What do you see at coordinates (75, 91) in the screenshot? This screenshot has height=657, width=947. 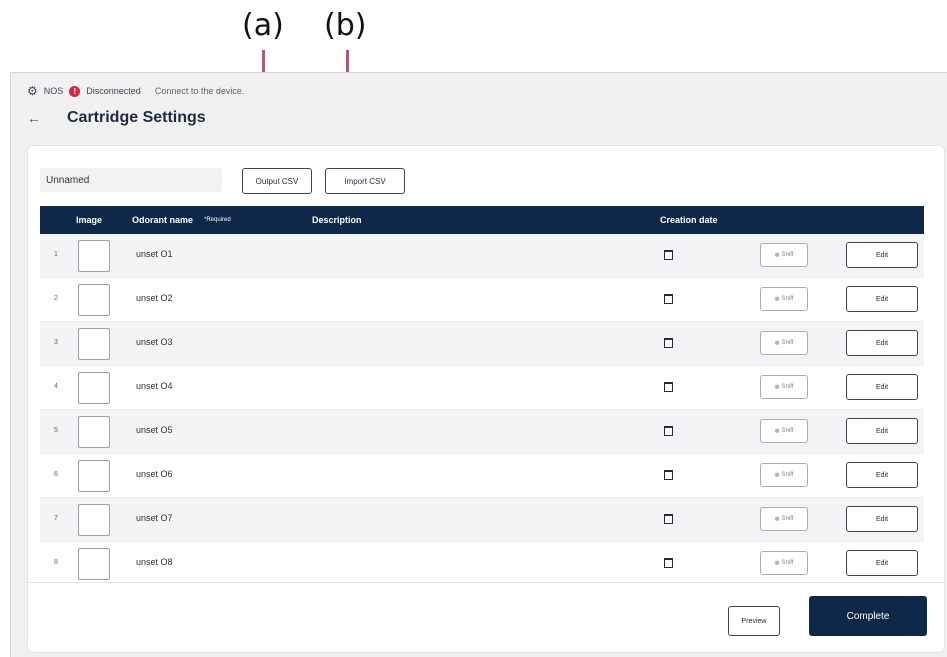 I see `error-icon: !` at bounding box center [75, 91].